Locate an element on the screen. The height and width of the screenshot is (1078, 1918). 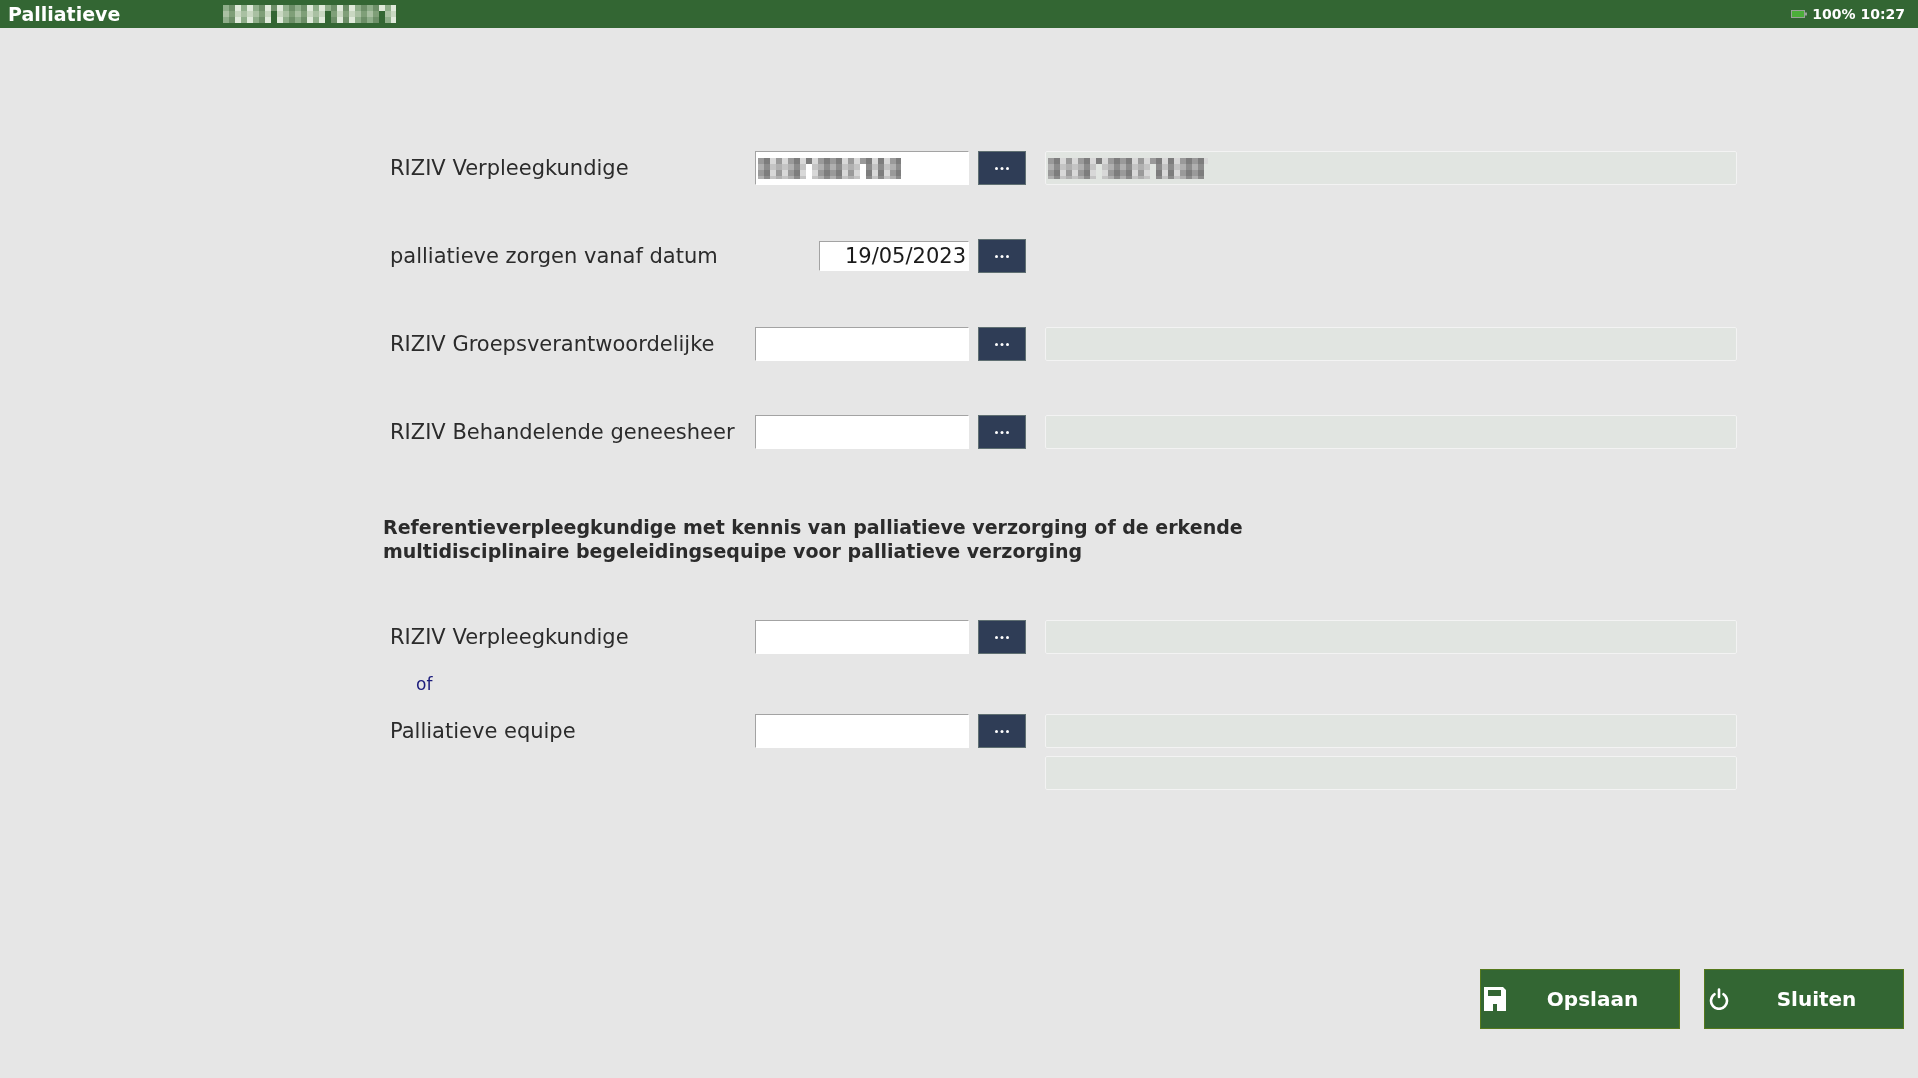
section-heading: Referentieverpleegkundige met kennis van palliatieve verzorging of de erkende multidisciplinaire begeleidingsequipe voor palliatieve verzorging is located at coordinates (813, 539).